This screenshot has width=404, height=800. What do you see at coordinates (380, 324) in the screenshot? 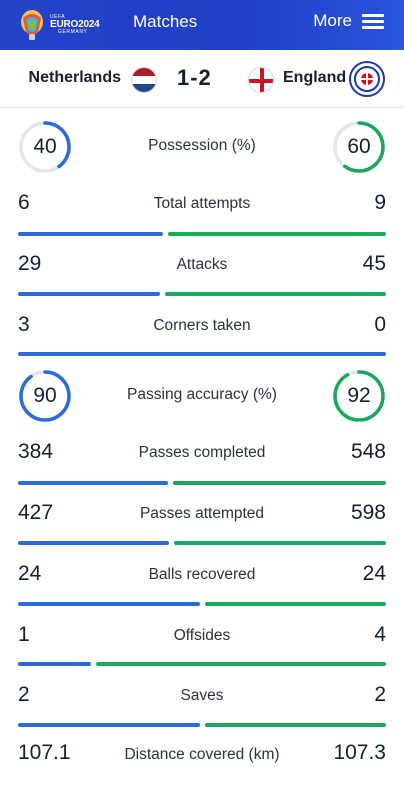
I see `away-value: 0` at bounding box center [380, 324].